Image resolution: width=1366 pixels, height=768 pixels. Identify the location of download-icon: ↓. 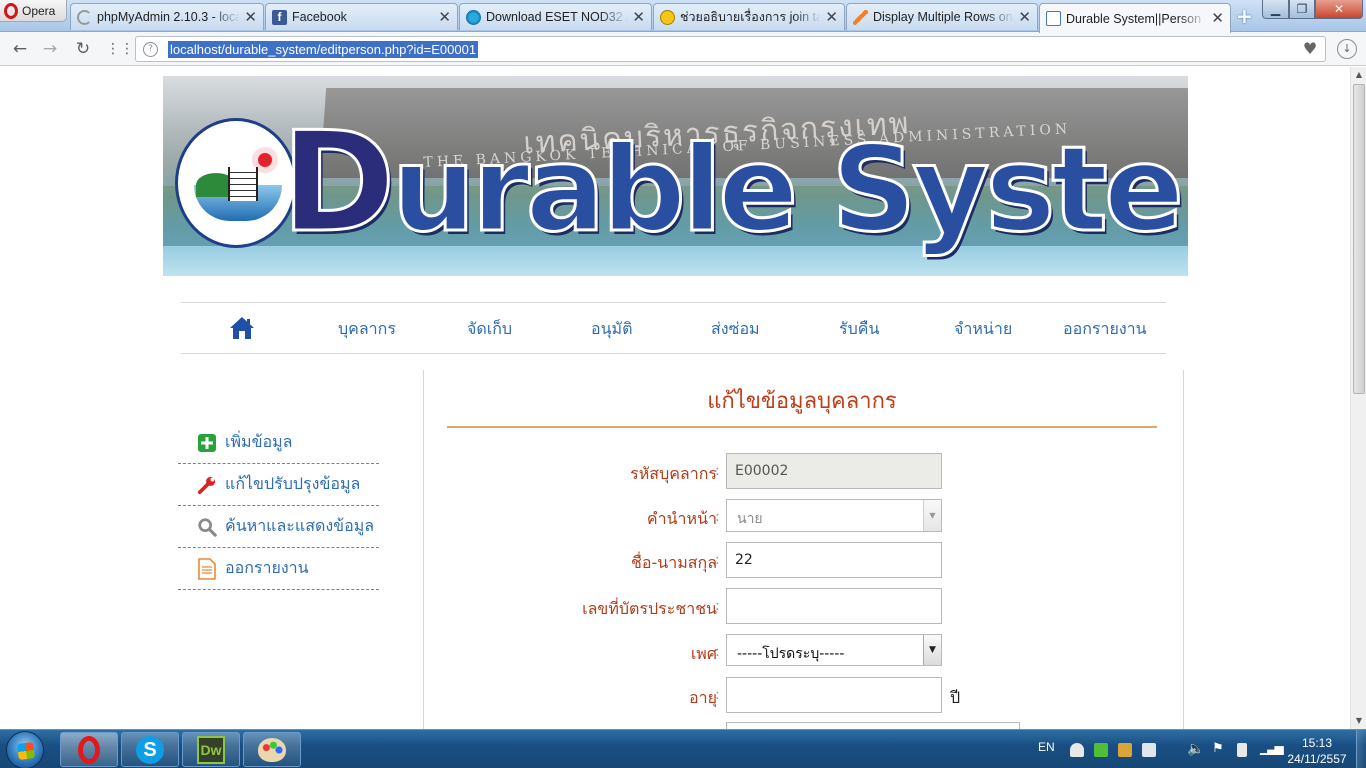
(1347, 49).